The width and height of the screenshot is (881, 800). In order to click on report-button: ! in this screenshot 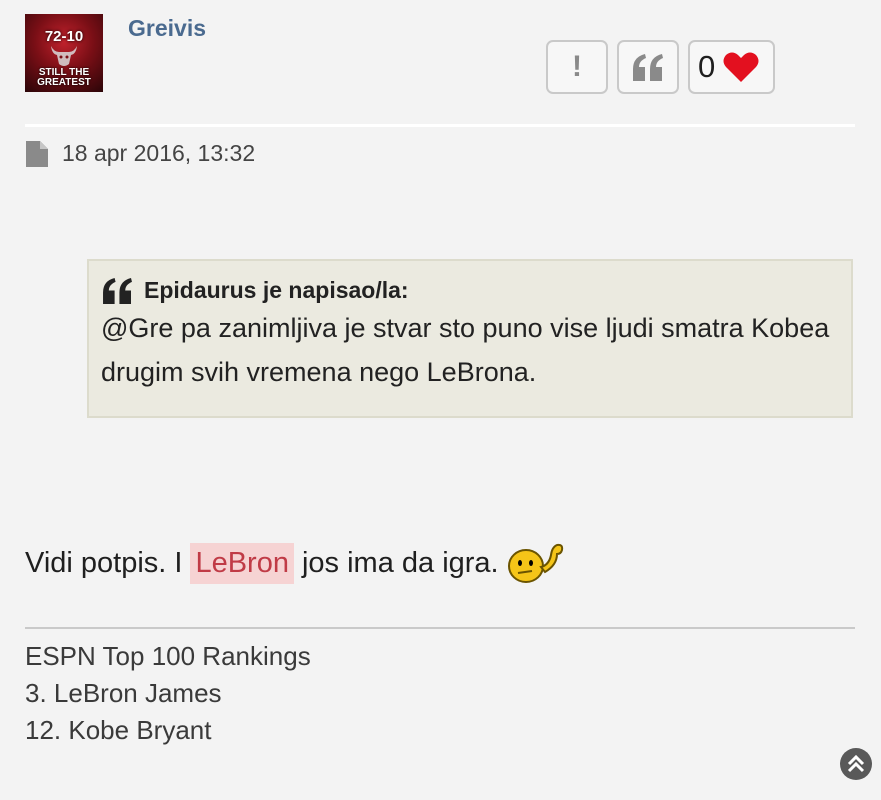, I will do `click(577, 67)`.